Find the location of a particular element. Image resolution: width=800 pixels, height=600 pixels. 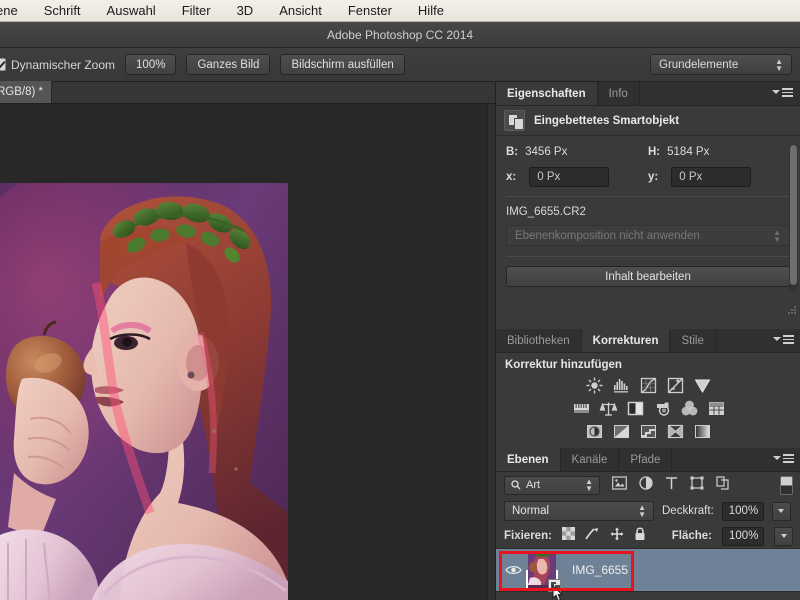

width-label: B: is located at coordinates (512, 152).